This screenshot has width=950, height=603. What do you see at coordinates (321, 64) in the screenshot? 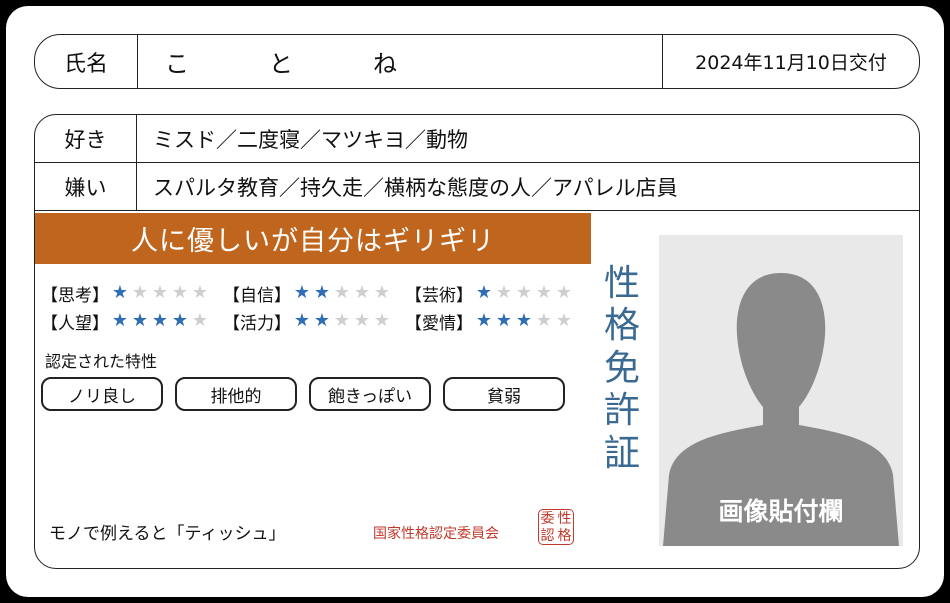
I see `name-value: ことね` at bounding box center [321, 64].